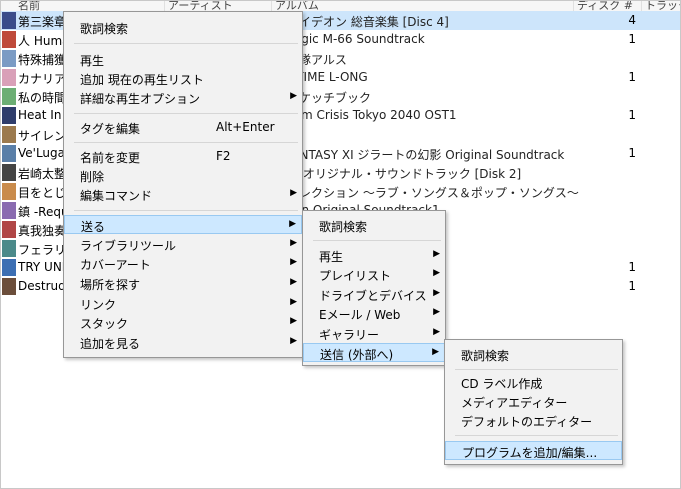  Describe the element at coordinates (183, 263) in the screenshot. I see `menu-item-cover-art: カバーアート ▶` at that location.